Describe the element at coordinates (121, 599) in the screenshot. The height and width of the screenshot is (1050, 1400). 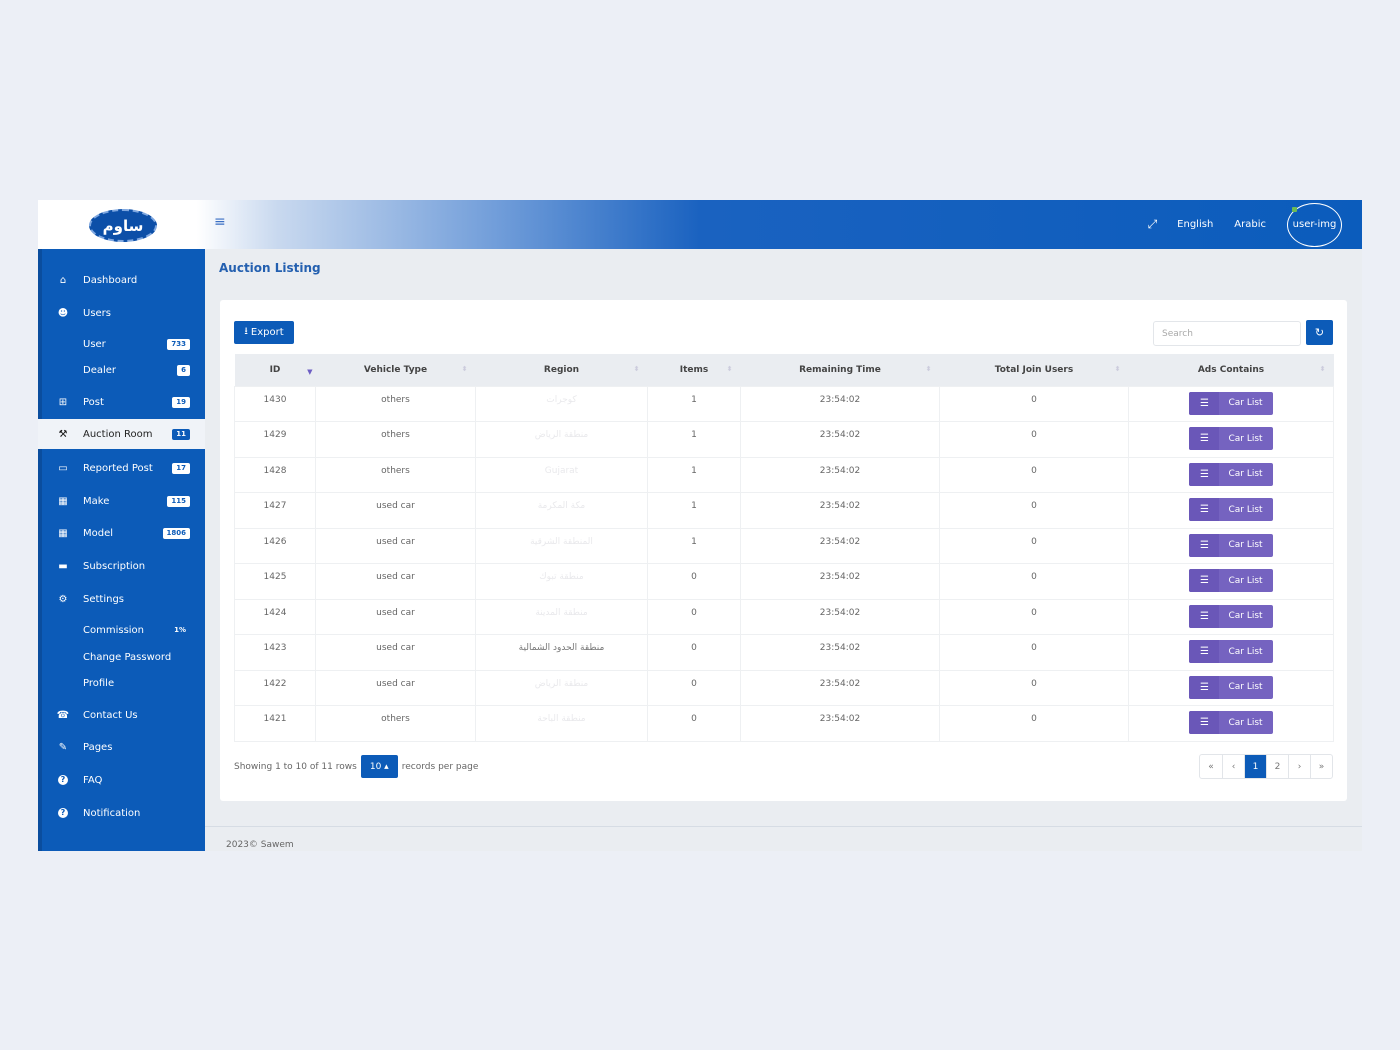
I see `sidebar-item-settings: ⚙ Settings` at that location.